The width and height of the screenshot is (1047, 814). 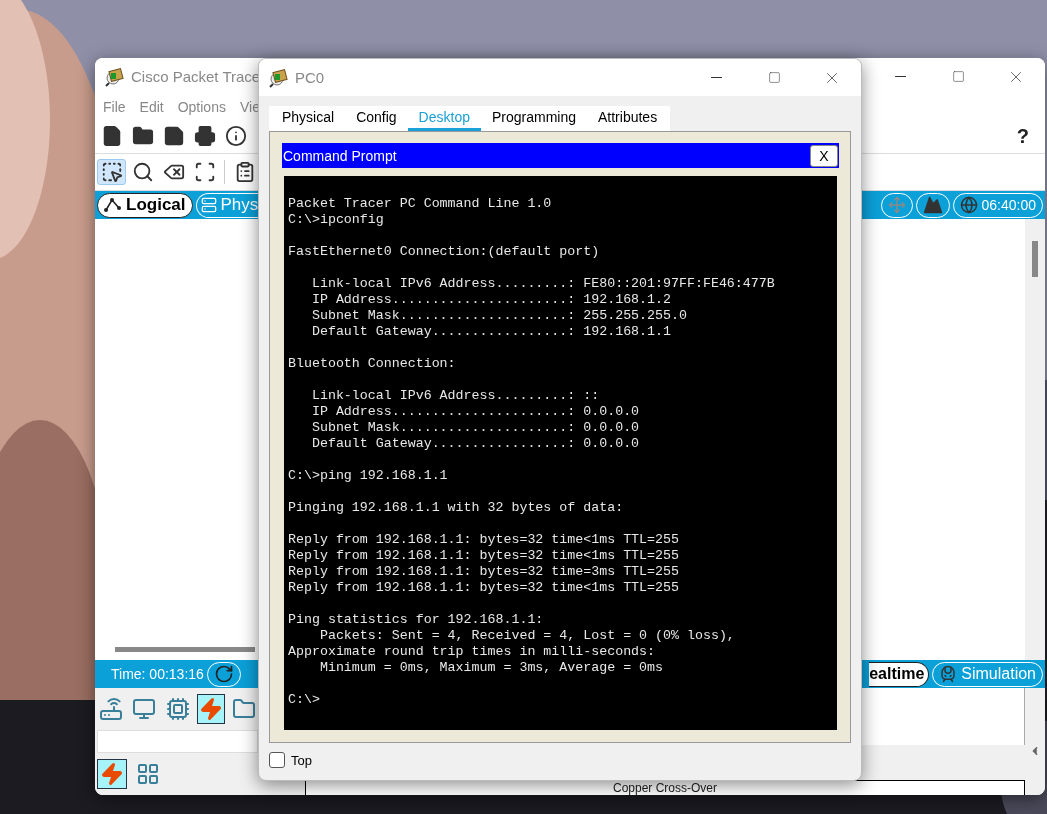 I want to click on terminal-line: Ping statistics for 192.168.1.1:, so click(x=416, y=620).